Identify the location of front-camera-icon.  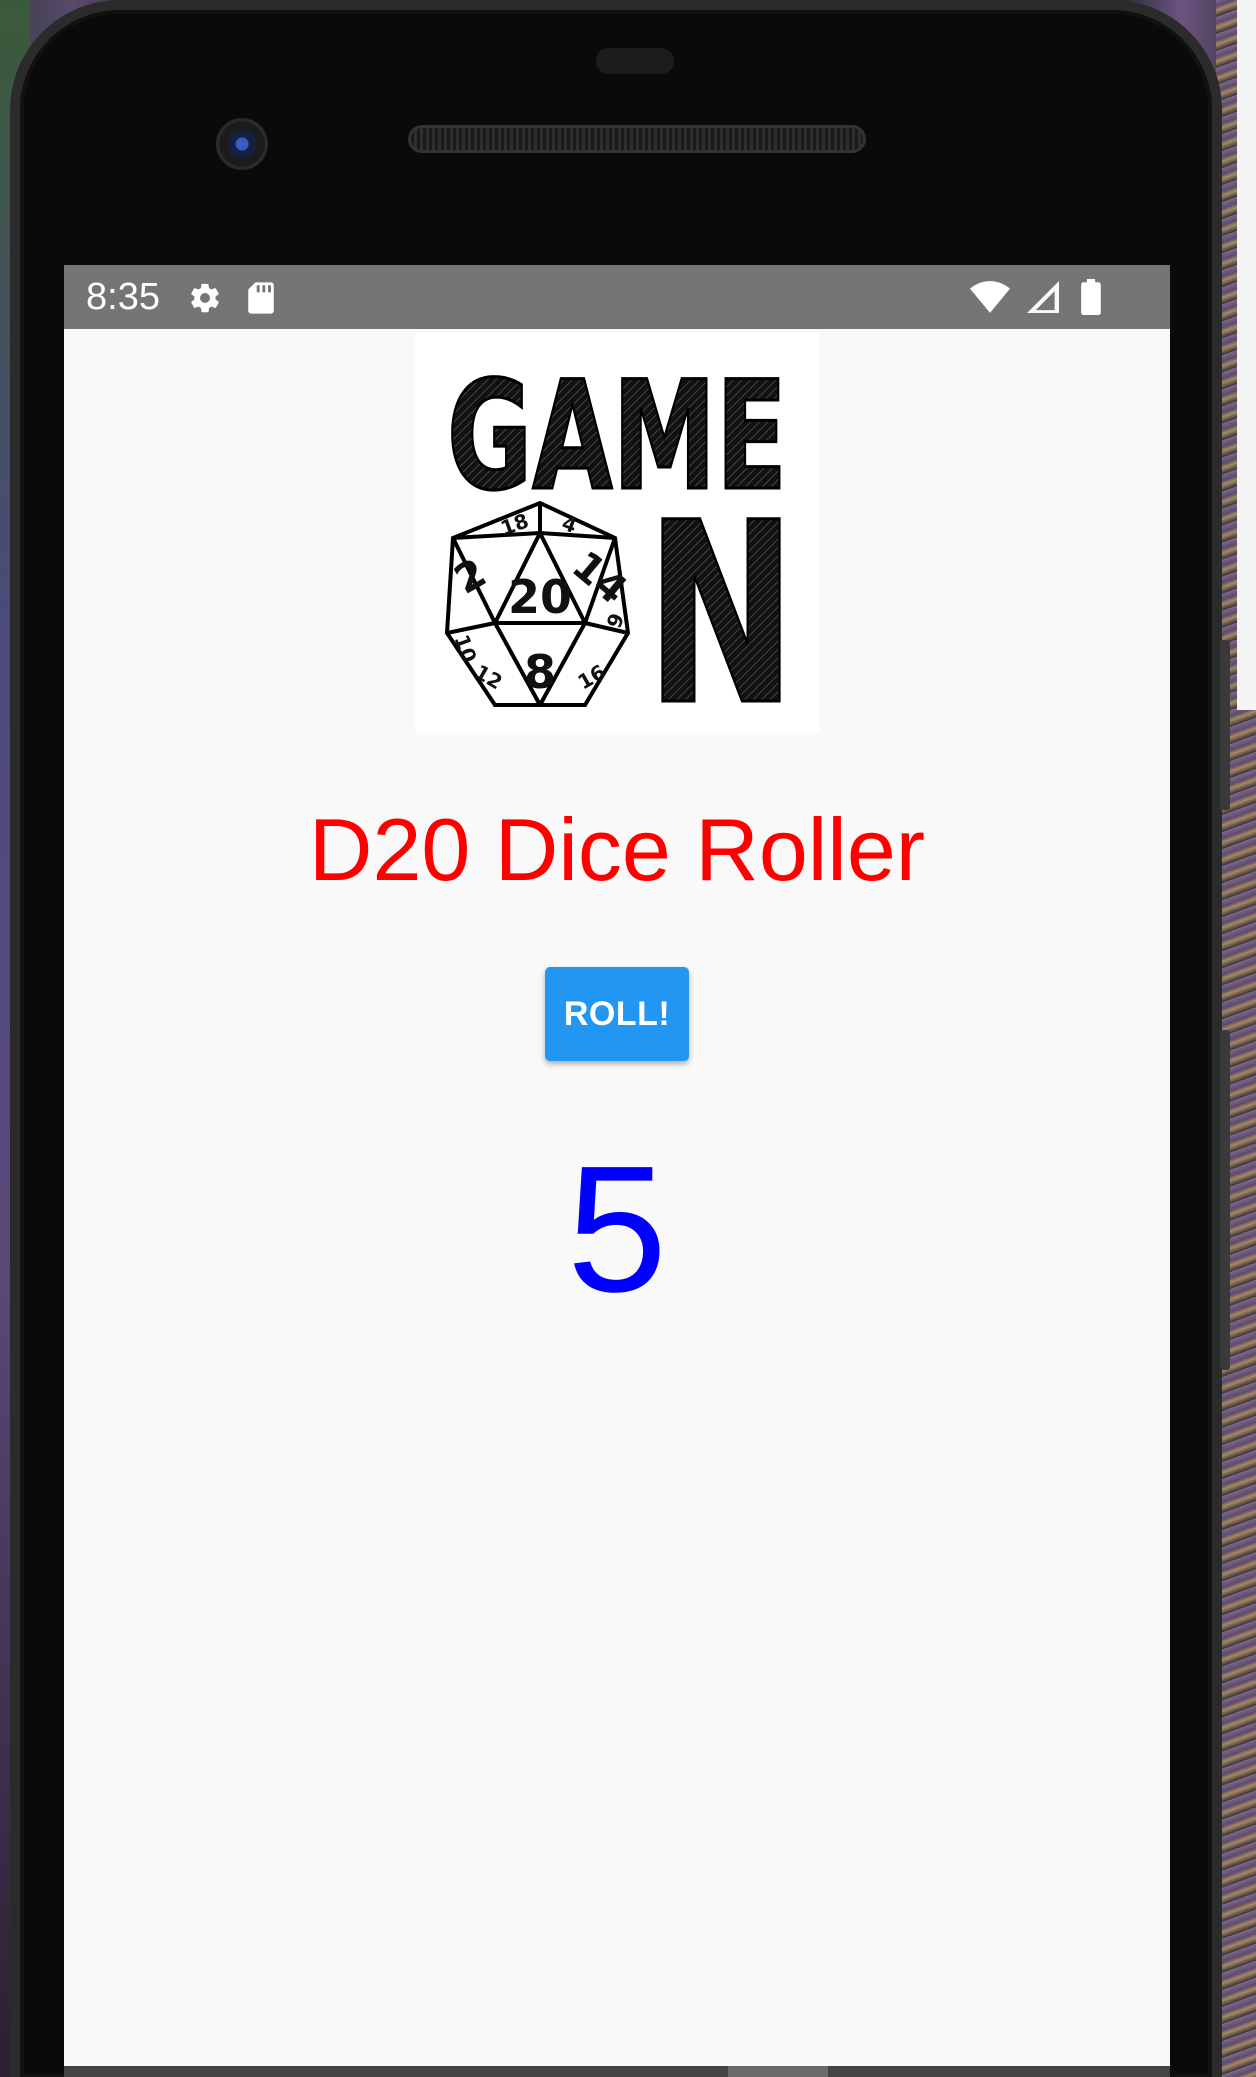
(242, 144).